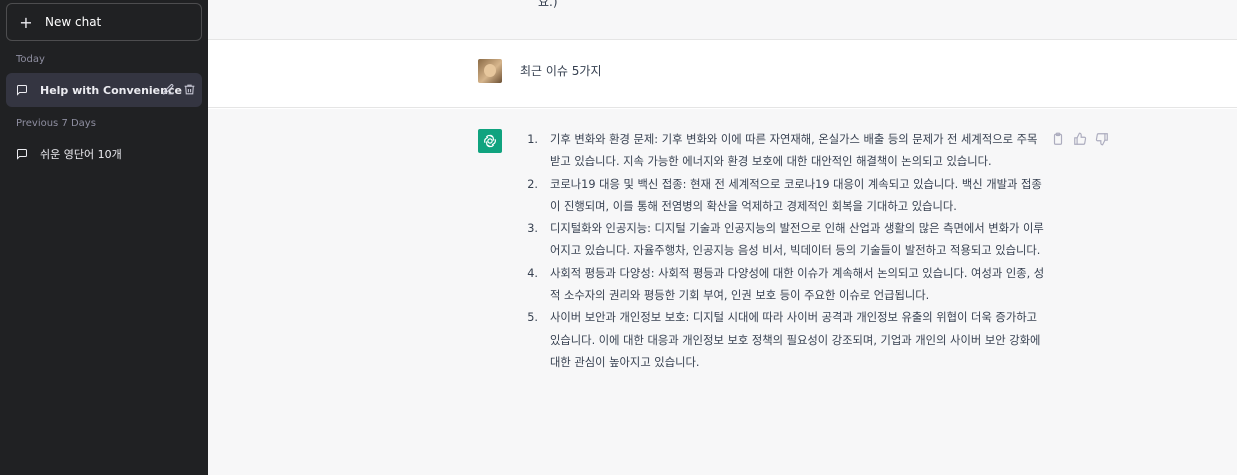 The width and height of the screenshot is (1237, 475). Describe the element at coordinates (1102, 138) in the screenshot. I see `thumbs-down-icon` at that location.